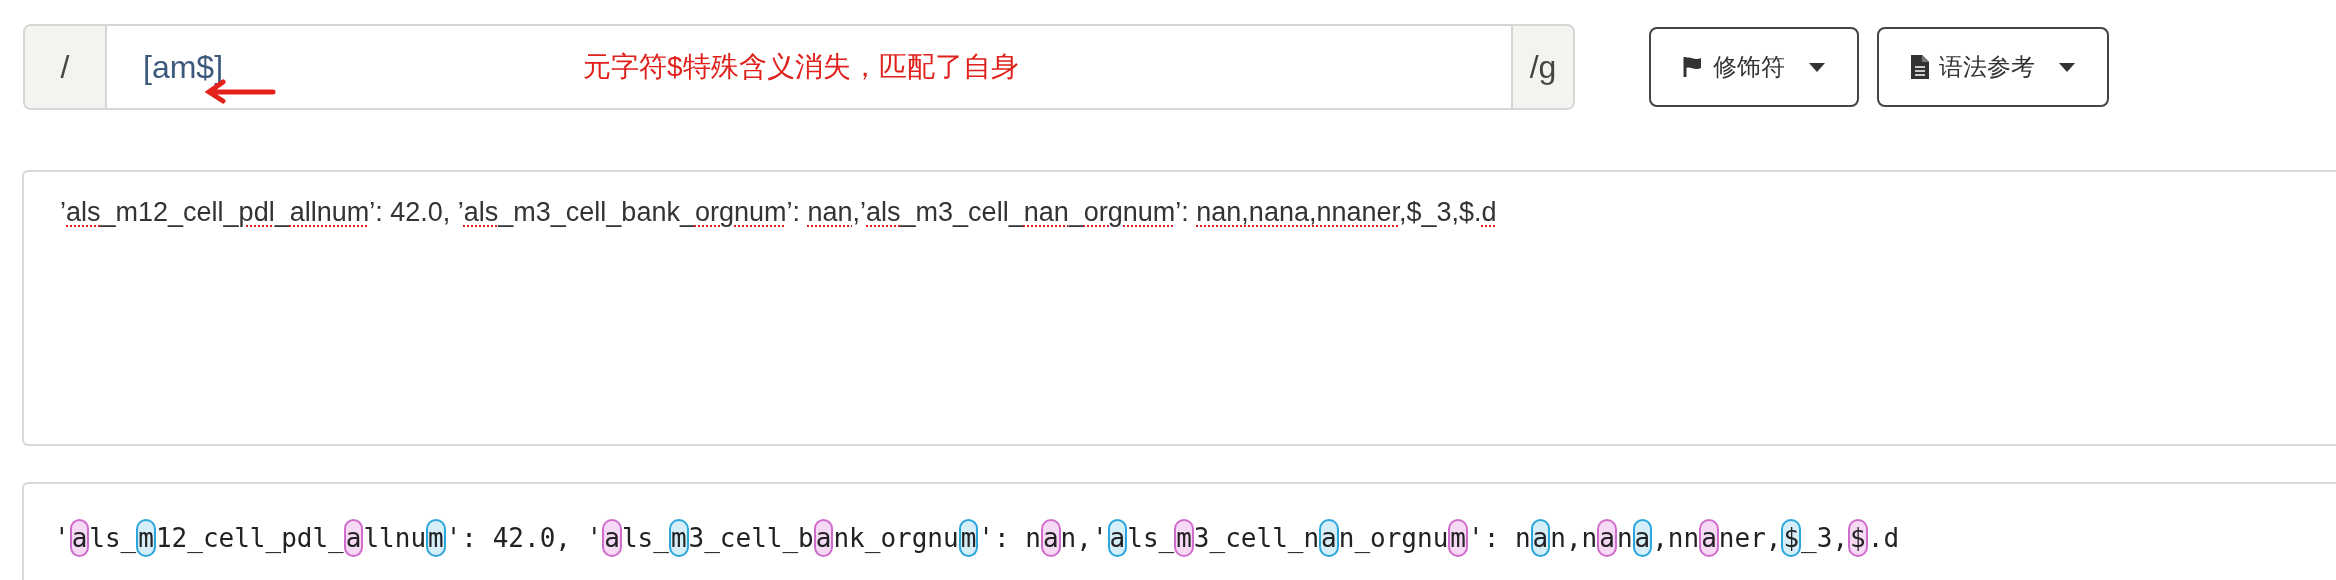  What do you see at coordinates (1754, 67) in the screenshot?
I see `dropdown-button: 修饰符` at bounding box center [1754, 67].